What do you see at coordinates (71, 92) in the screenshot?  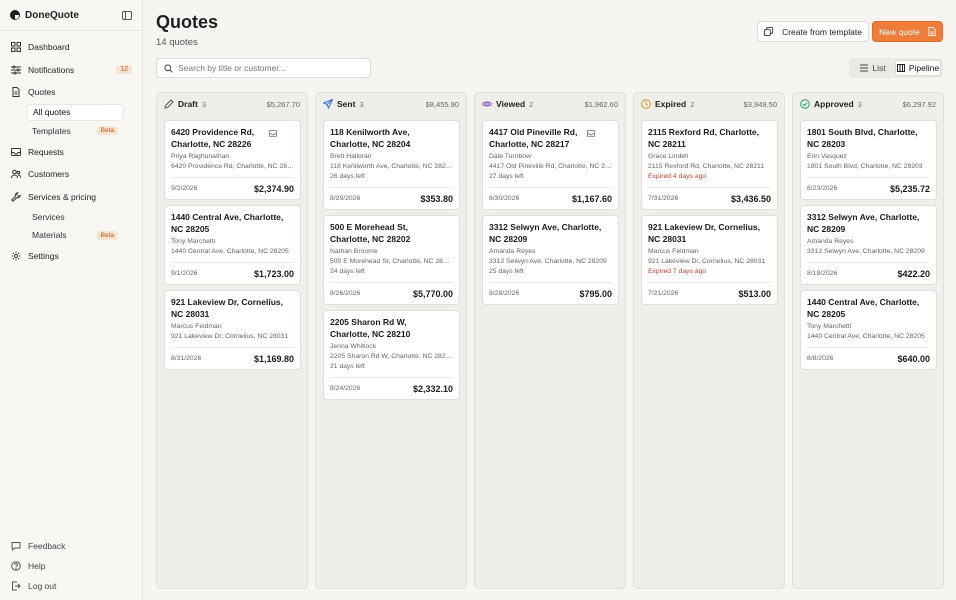 I see `sidebar-item-quotes: Quotes` at bounding box center [71, 92].